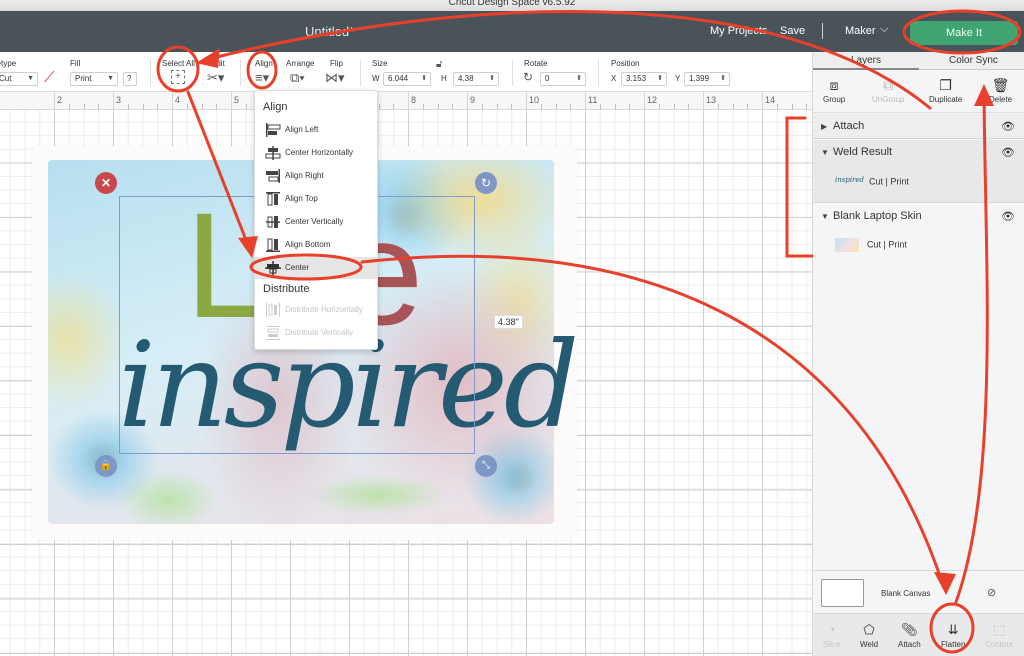  I want to click on weld-button: ⬠ Weld, so click(869, 634).